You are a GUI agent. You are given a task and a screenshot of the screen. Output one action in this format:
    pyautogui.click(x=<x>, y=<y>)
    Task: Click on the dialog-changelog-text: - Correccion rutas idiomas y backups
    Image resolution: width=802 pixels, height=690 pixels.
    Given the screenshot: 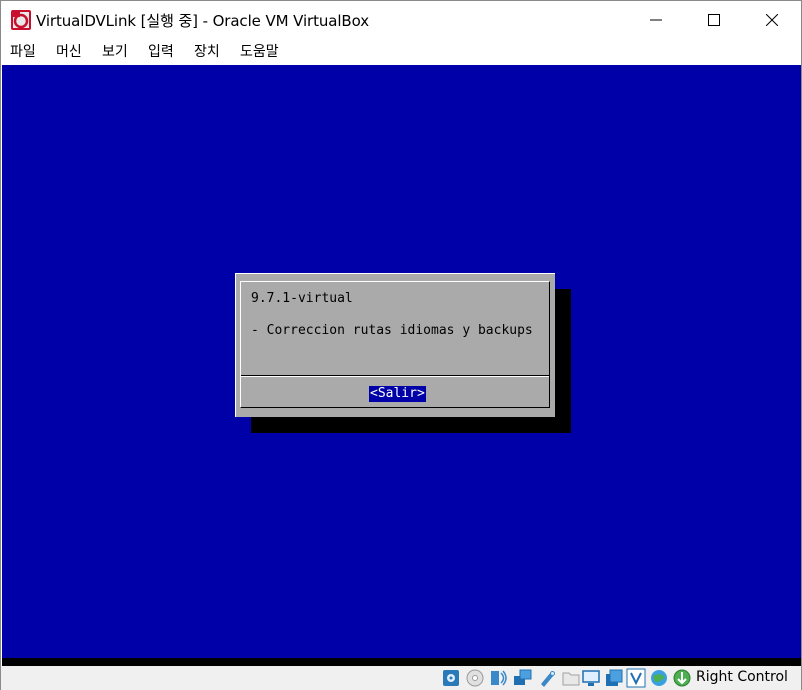 What is the action you would take?
    pyautogui.click(x=392, y=330)
    